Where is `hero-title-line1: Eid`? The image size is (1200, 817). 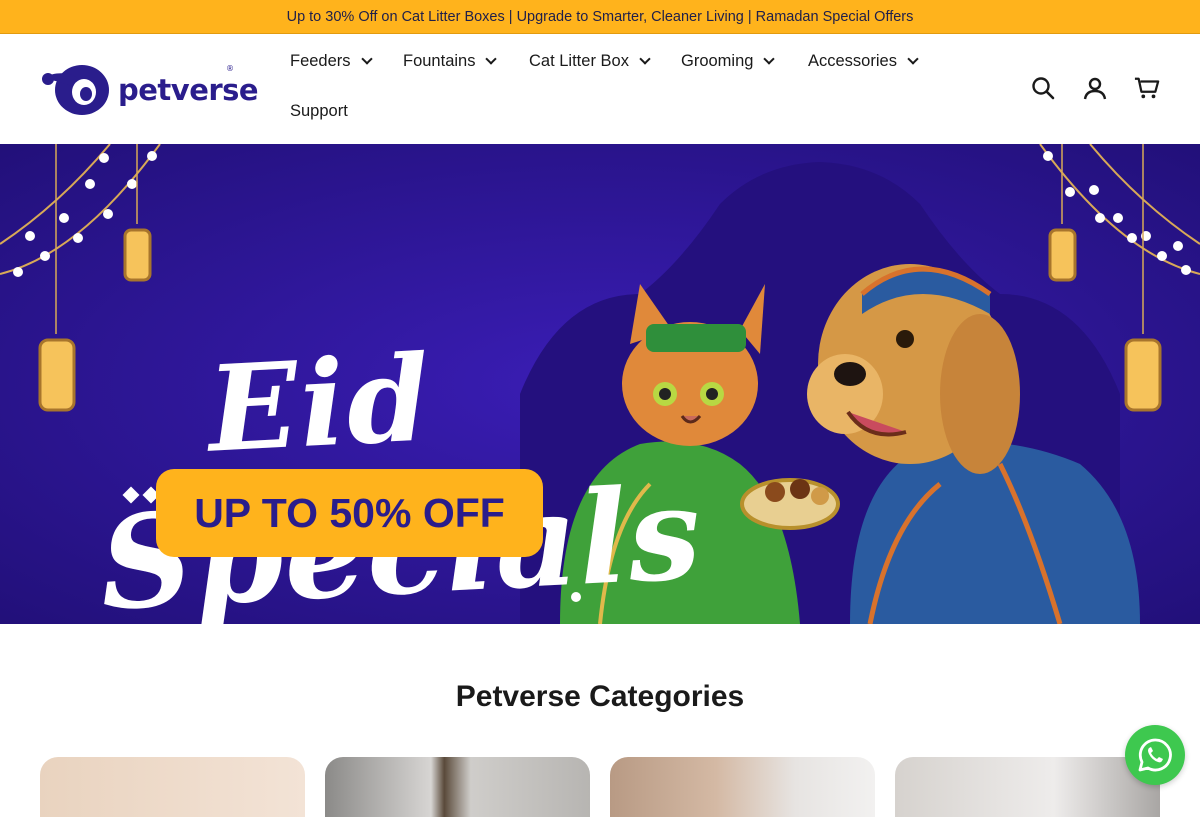 hero-title-line1: Eid is located at coordinates (319, 403).